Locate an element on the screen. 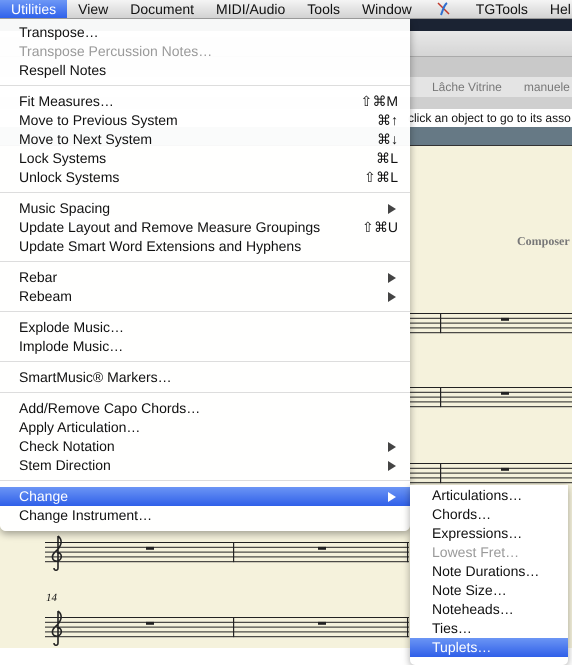  menu-title: MIDI/Audio is located at coordinates (250, 9).